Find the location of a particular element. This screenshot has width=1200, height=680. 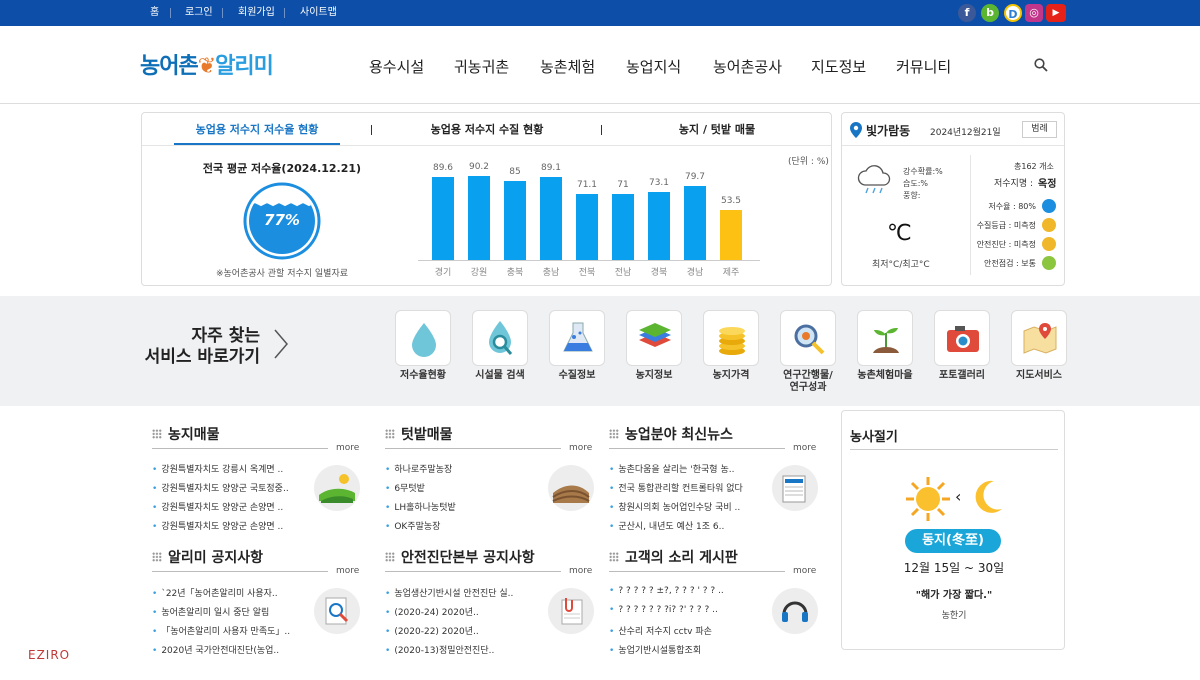

service-water-rate is located at coordinates (423, 338).